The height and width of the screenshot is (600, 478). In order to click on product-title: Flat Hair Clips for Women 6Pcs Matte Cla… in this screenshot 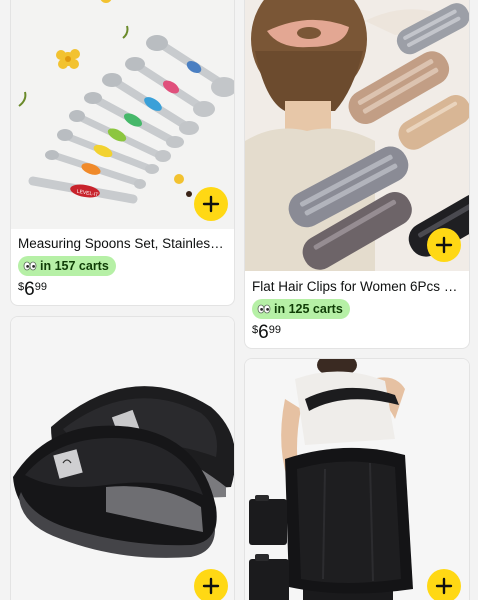, I will do `click(356, 286)`.